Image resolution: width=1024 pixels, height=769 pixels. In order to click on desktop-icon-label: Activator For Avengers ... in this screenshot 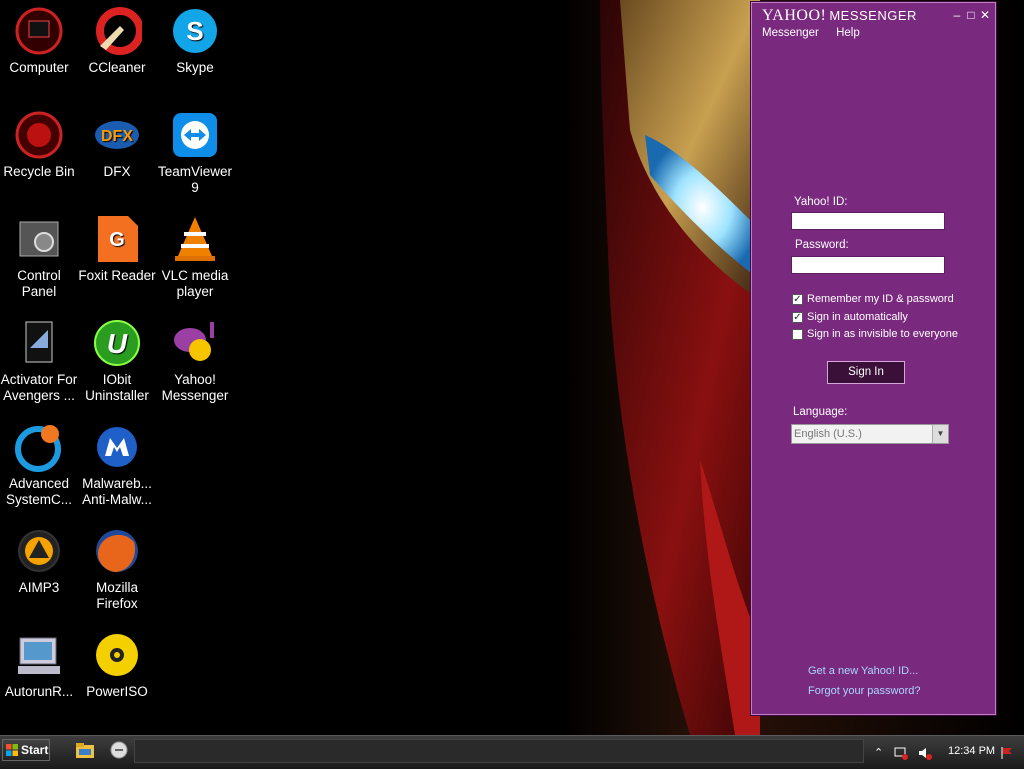, I will do `click(39, 387)`.